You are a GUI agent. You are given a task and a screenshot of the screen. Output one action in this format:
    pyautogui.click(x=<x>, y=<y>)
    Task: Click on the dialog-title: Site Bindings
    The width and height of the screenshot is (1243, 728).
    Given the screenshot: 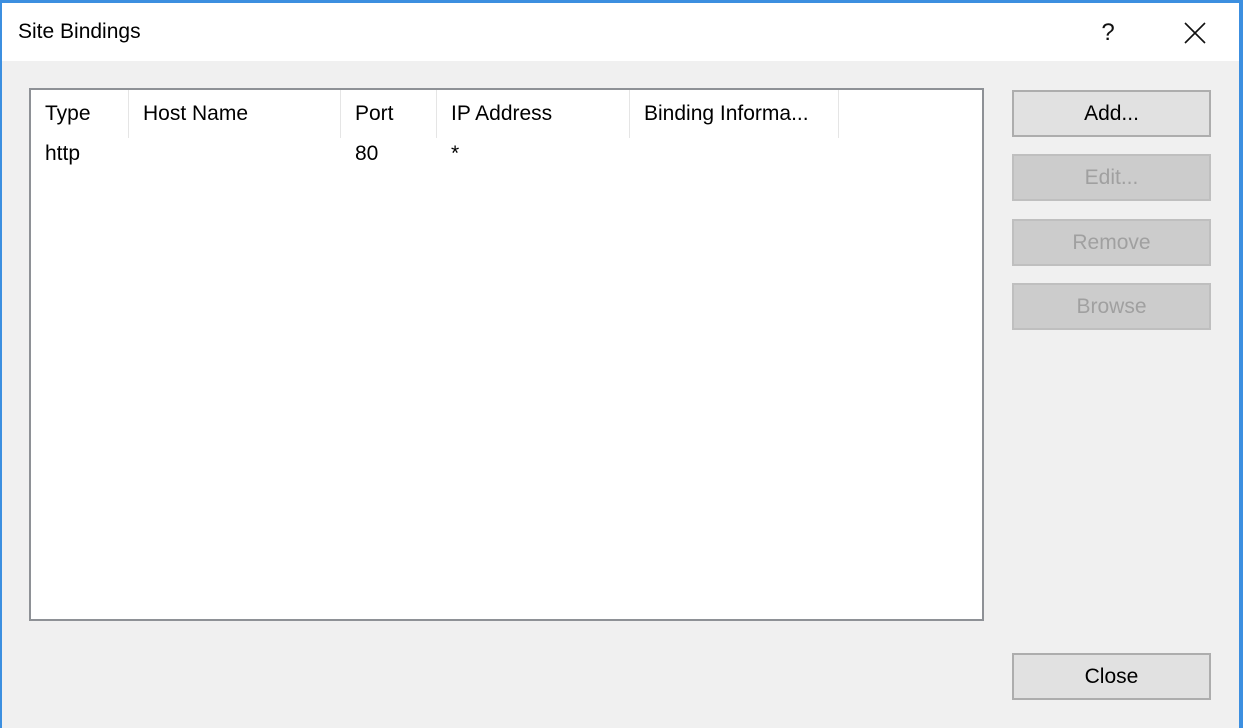 What is the action you would take?
    pyautogui.click(x=79, y=31)
    